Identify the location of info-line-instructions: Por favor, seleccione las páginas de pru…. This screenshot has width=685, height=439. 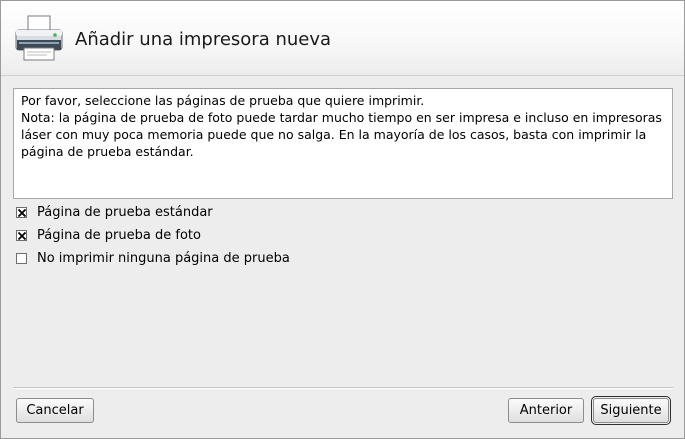
(223, 100).